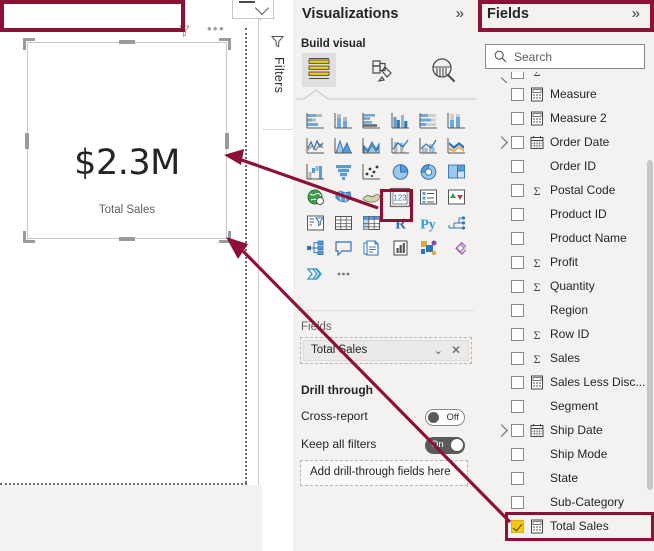 This screenshot has width=654, height=551. I want to click on resize-handle-top-left, so click(29, 44).